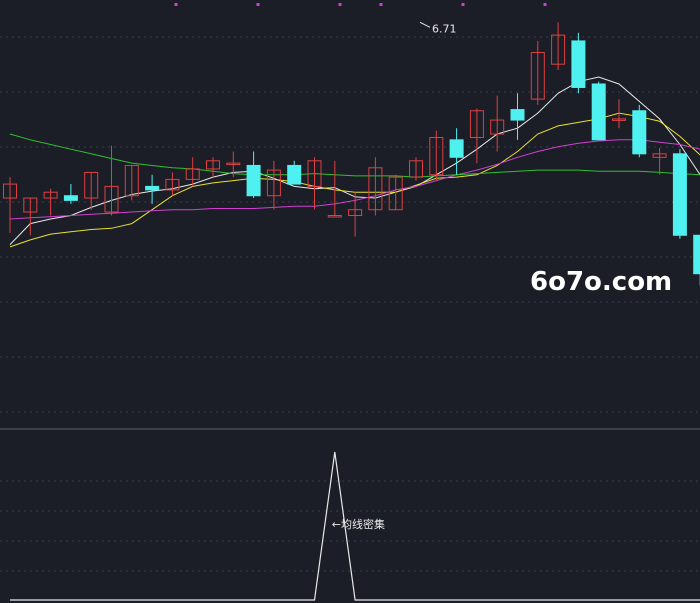  What do you see at coordinates (354, 155) in the screenshot?
I see `ma-green-line` at bounding box center [354, 155].